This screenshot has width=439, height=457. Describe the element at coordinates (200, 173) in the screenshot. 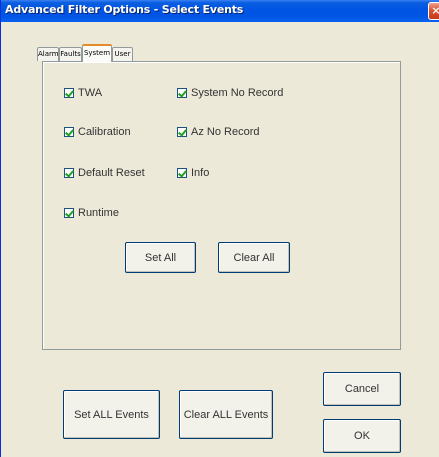

I see `checkbox-label: Info` at that location.